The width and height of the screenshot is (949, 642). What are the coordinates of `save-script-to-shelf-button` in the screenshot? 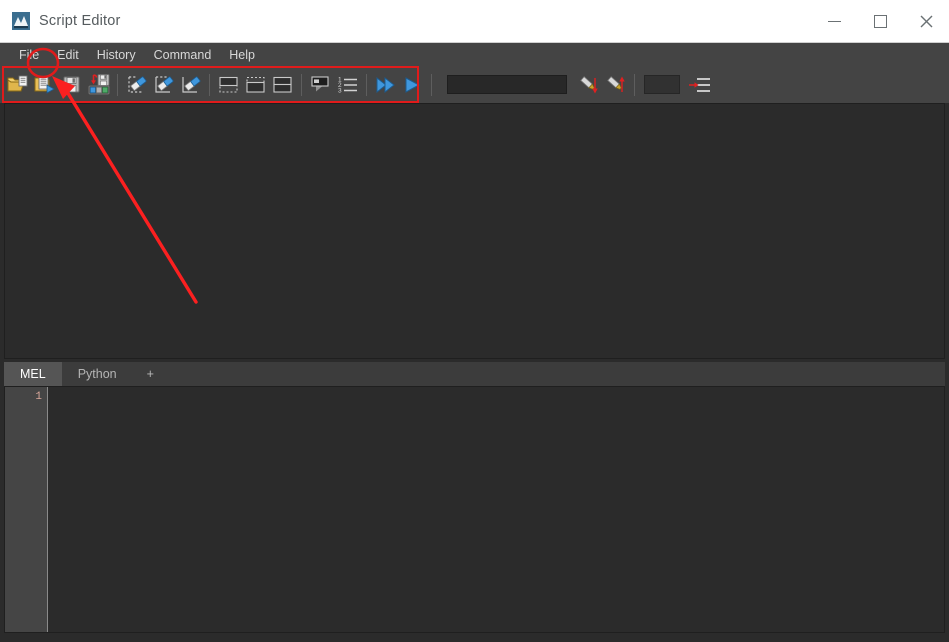 It's located at (98, 84).